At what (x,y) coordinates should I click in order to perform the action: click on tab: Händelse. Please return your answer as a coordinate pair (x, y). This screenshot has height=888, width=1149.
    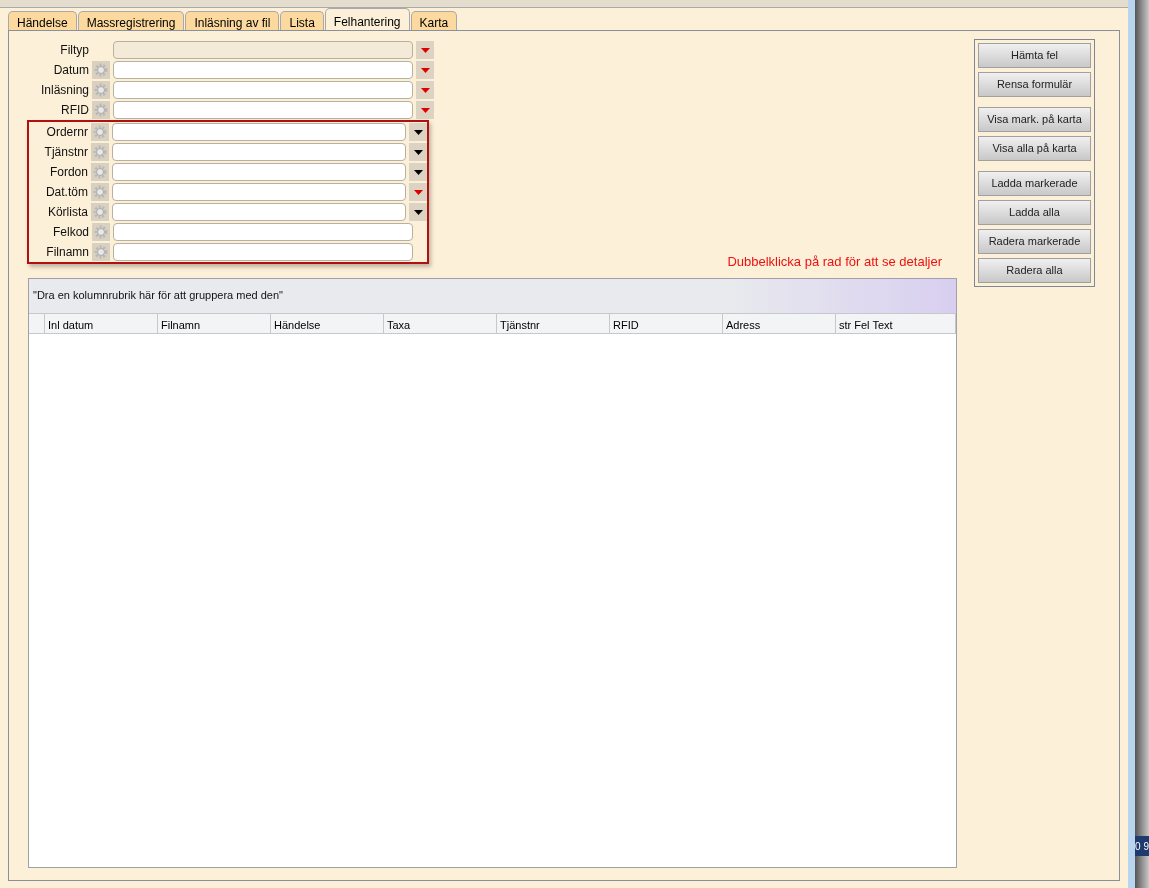
    Looking at the image, I should click on (42, 20).